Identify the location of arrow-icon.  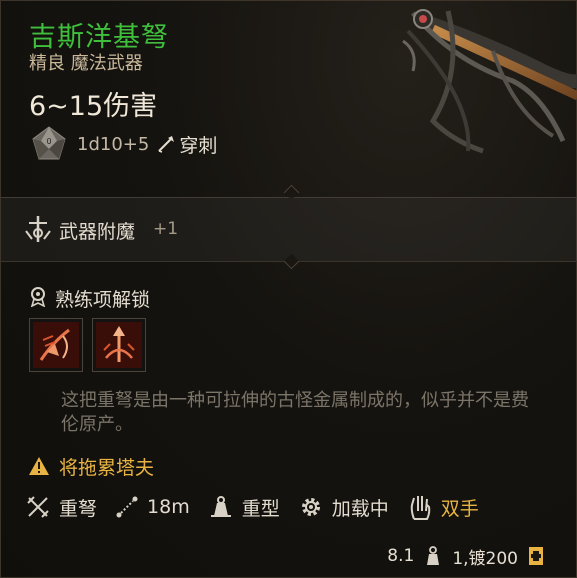
(166, 144).